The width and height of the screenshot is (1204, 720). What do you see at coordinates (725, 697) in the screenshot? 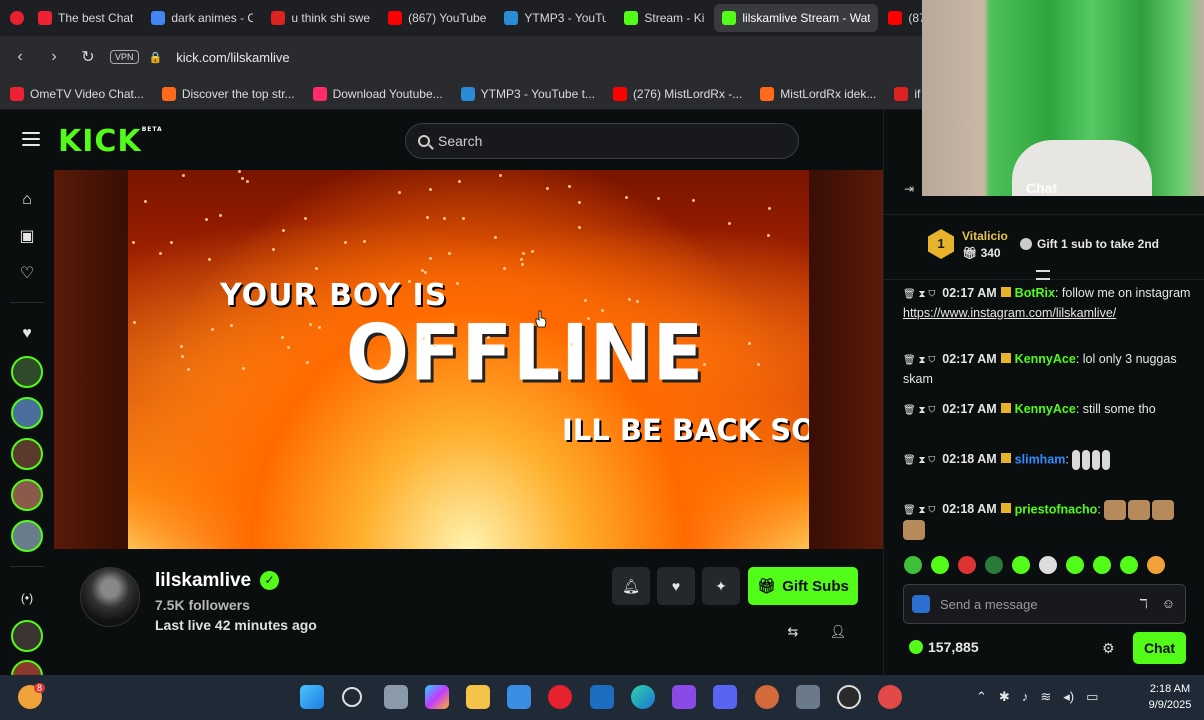
I see `discord-icon` at bounding box center [725, 697].